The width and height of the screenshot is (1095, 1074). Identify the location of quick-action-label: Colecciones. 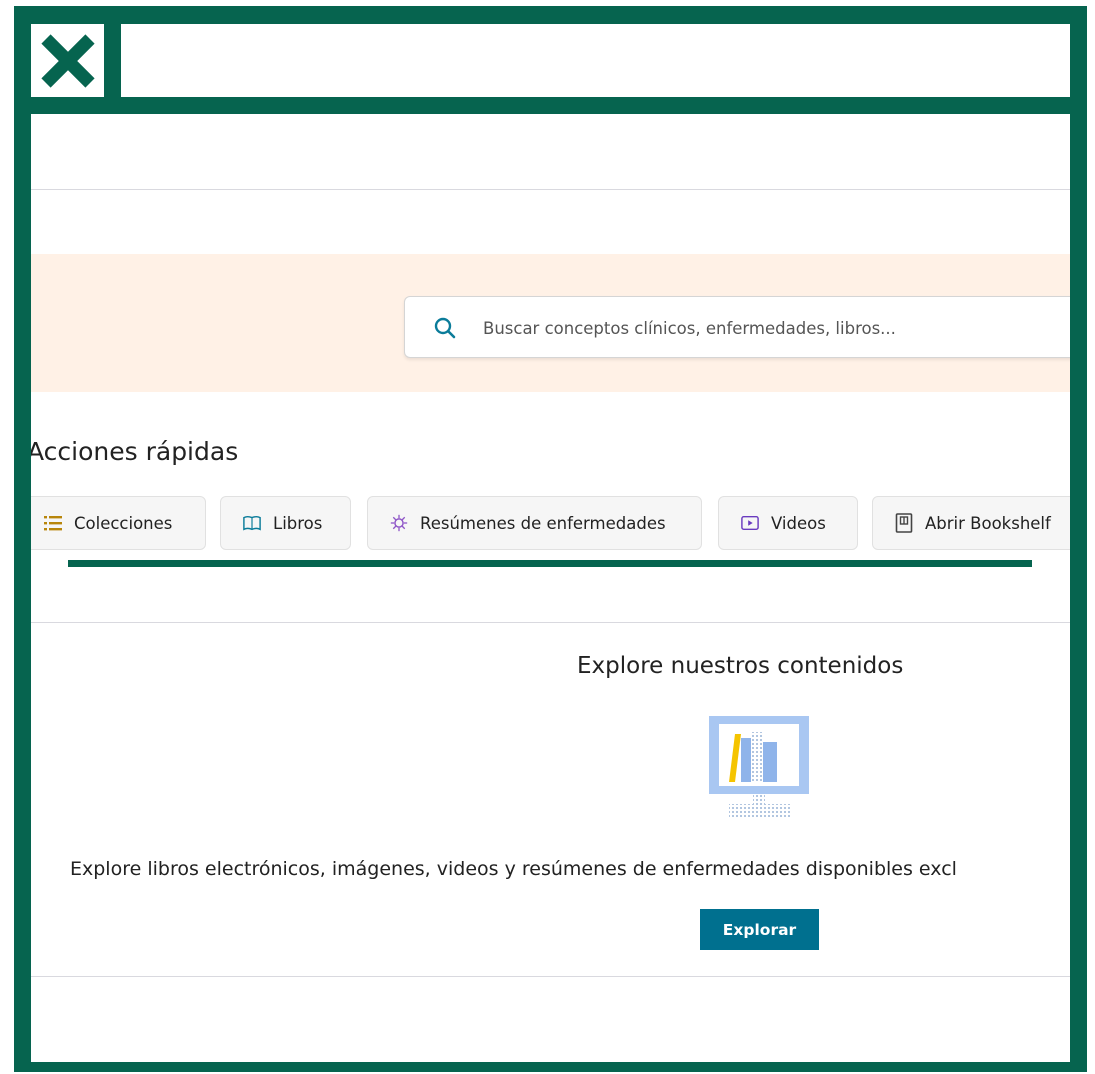
(123, 523).